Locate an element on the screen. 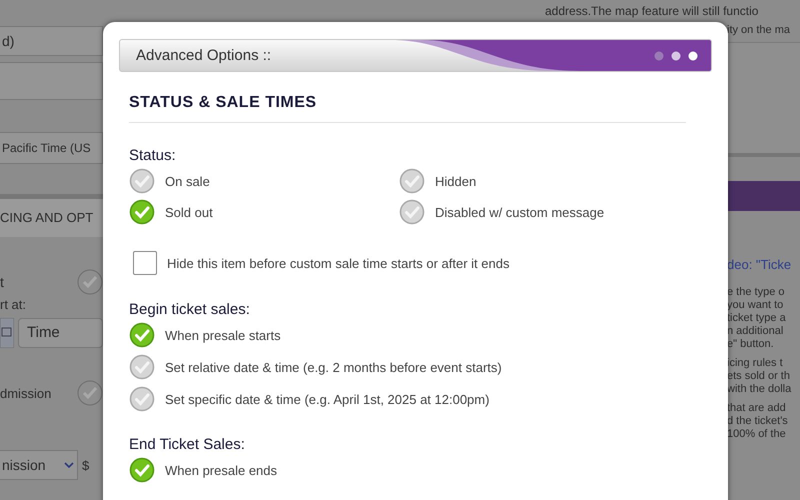 This screenshot has width=800, height=500. group-label: End Ticket Sales: is located at coordinates (187, 444).